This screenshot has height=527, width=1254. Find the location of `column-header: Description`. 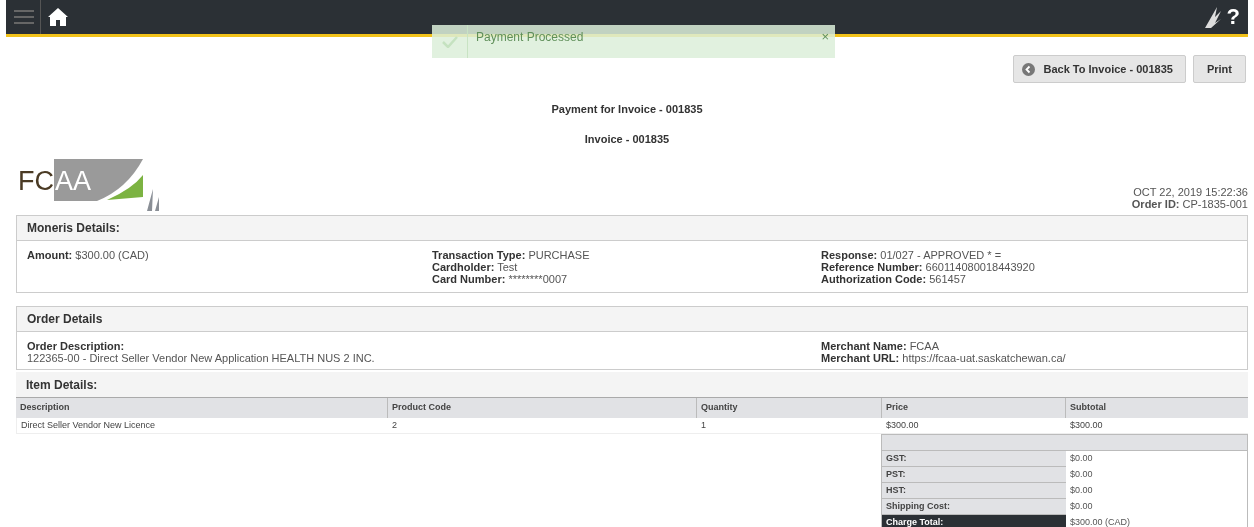

column-header: Description is located at coordinates (45, 408).